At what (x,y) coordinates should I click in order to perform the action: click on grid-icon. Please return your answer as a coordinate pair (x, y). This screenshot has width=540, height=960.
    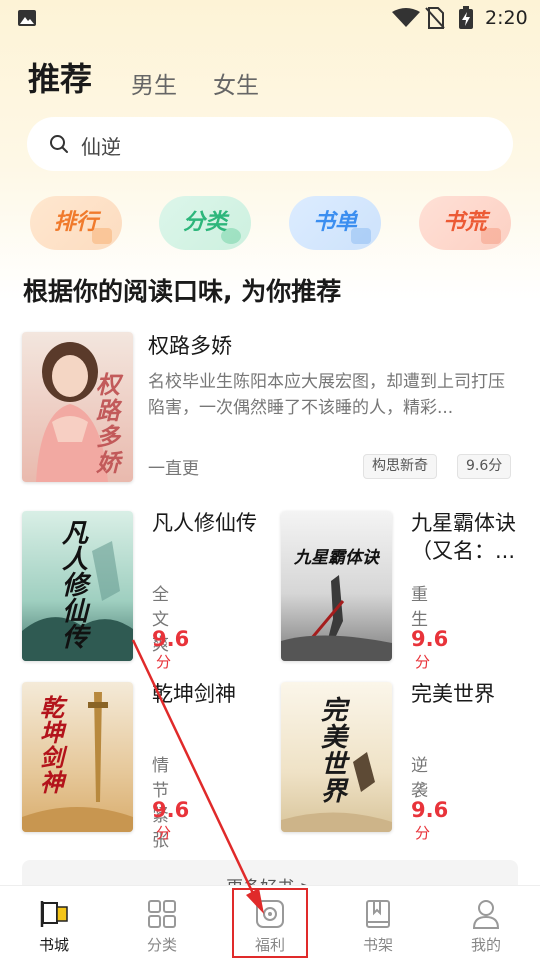
    Looking at the image, I should click on (162, 914).